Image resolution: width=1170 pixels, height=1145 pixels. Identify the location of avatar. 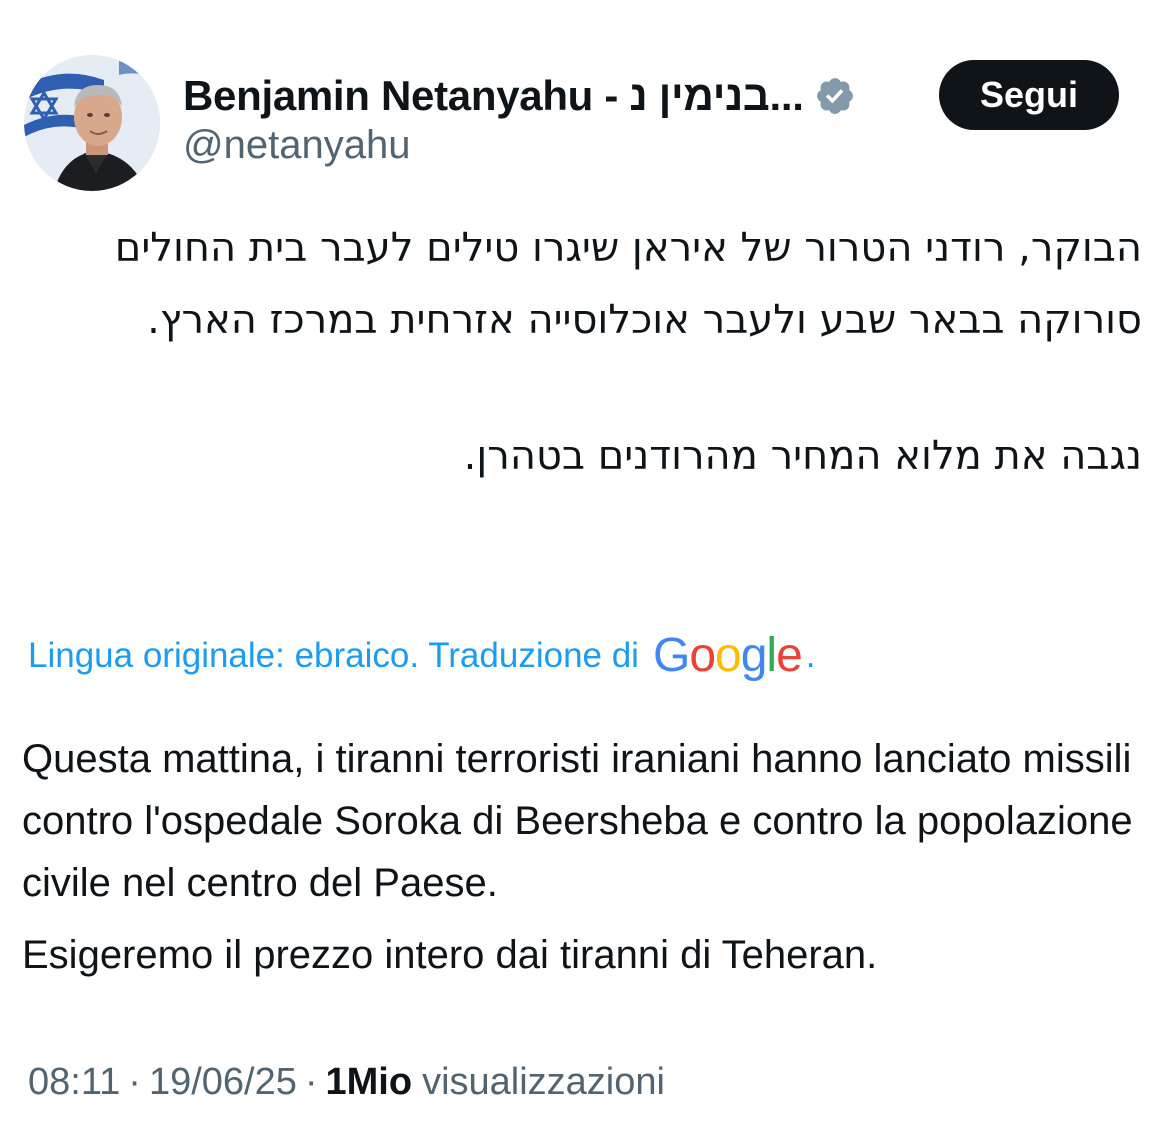
(92, 123).